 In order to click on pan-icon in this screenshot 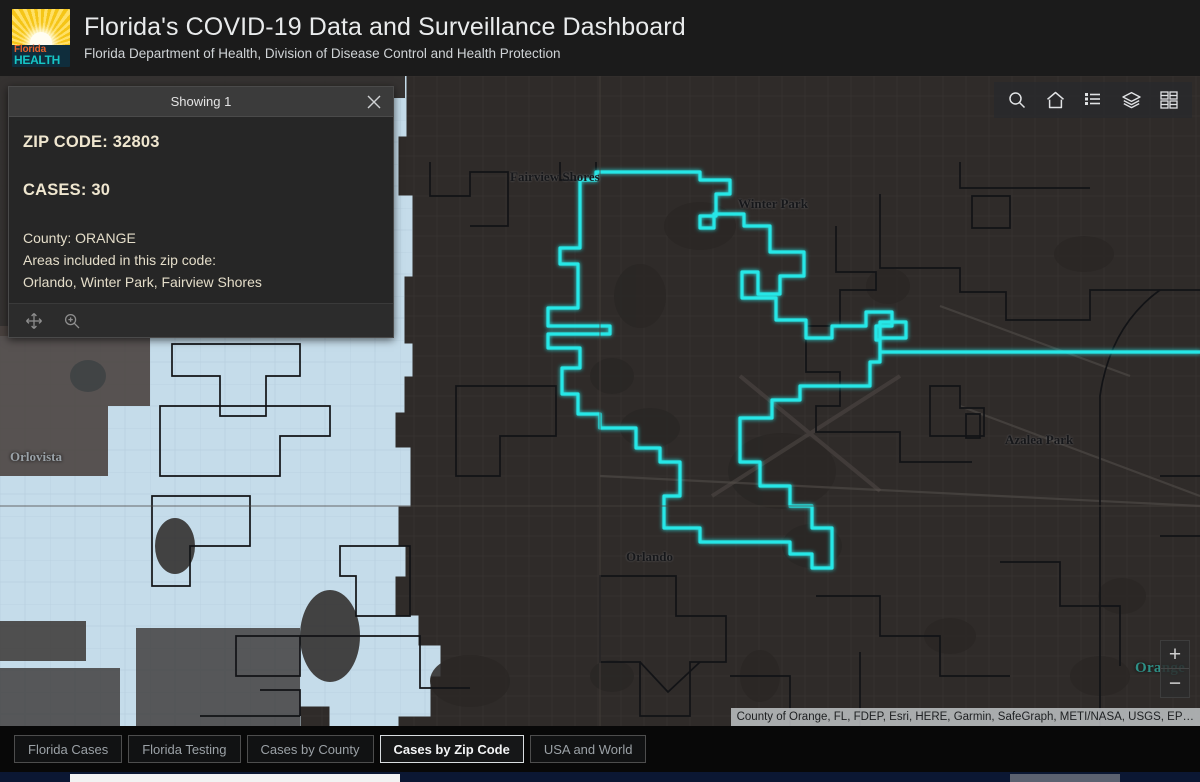, I will do `click(34, 321)`.